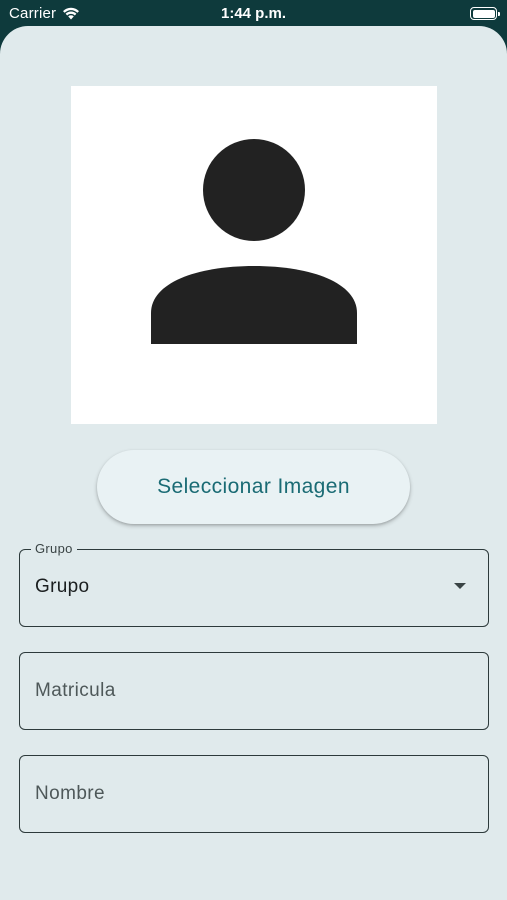 Image resolution: width=507 pixels, height=900 pixels. What do you see at coordinates (253, 487) in the screenshot?
I see `select-image-button: Seleccionar Imagen` at bounding box center [253, 487].